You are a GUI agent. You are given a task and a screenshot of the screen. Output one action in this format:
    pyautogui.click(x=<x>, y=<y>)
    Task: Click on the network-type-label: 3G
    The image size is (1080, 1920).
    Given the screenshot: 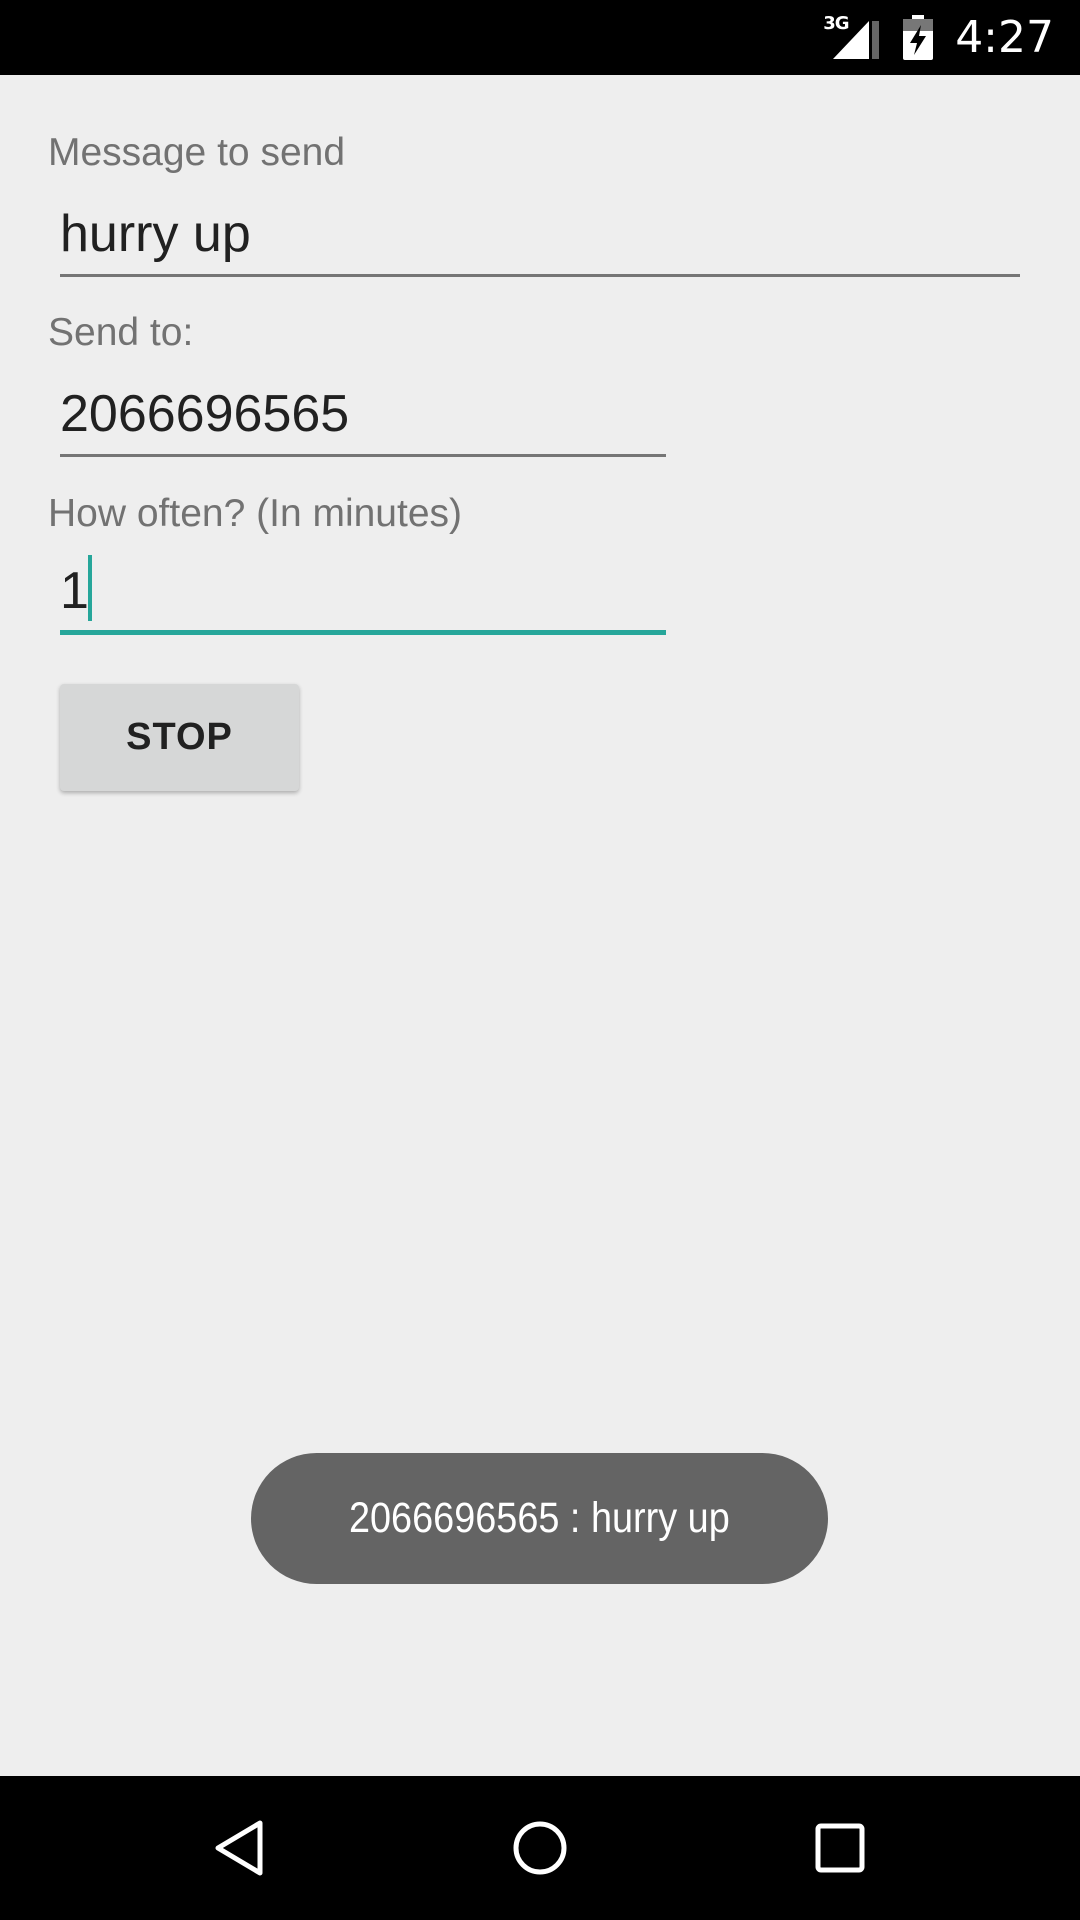 What is the action you would take?
    pyautogui.click(x=836, y=23)
    